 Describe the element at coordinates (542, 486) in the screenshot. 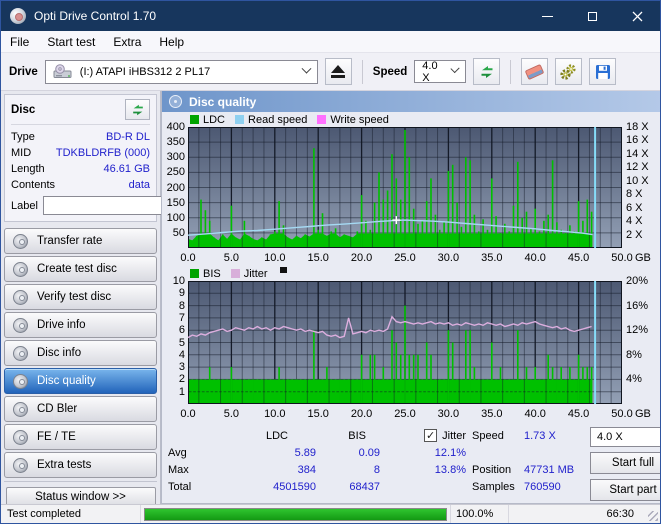

I see `samples-value: 760590` at that location.